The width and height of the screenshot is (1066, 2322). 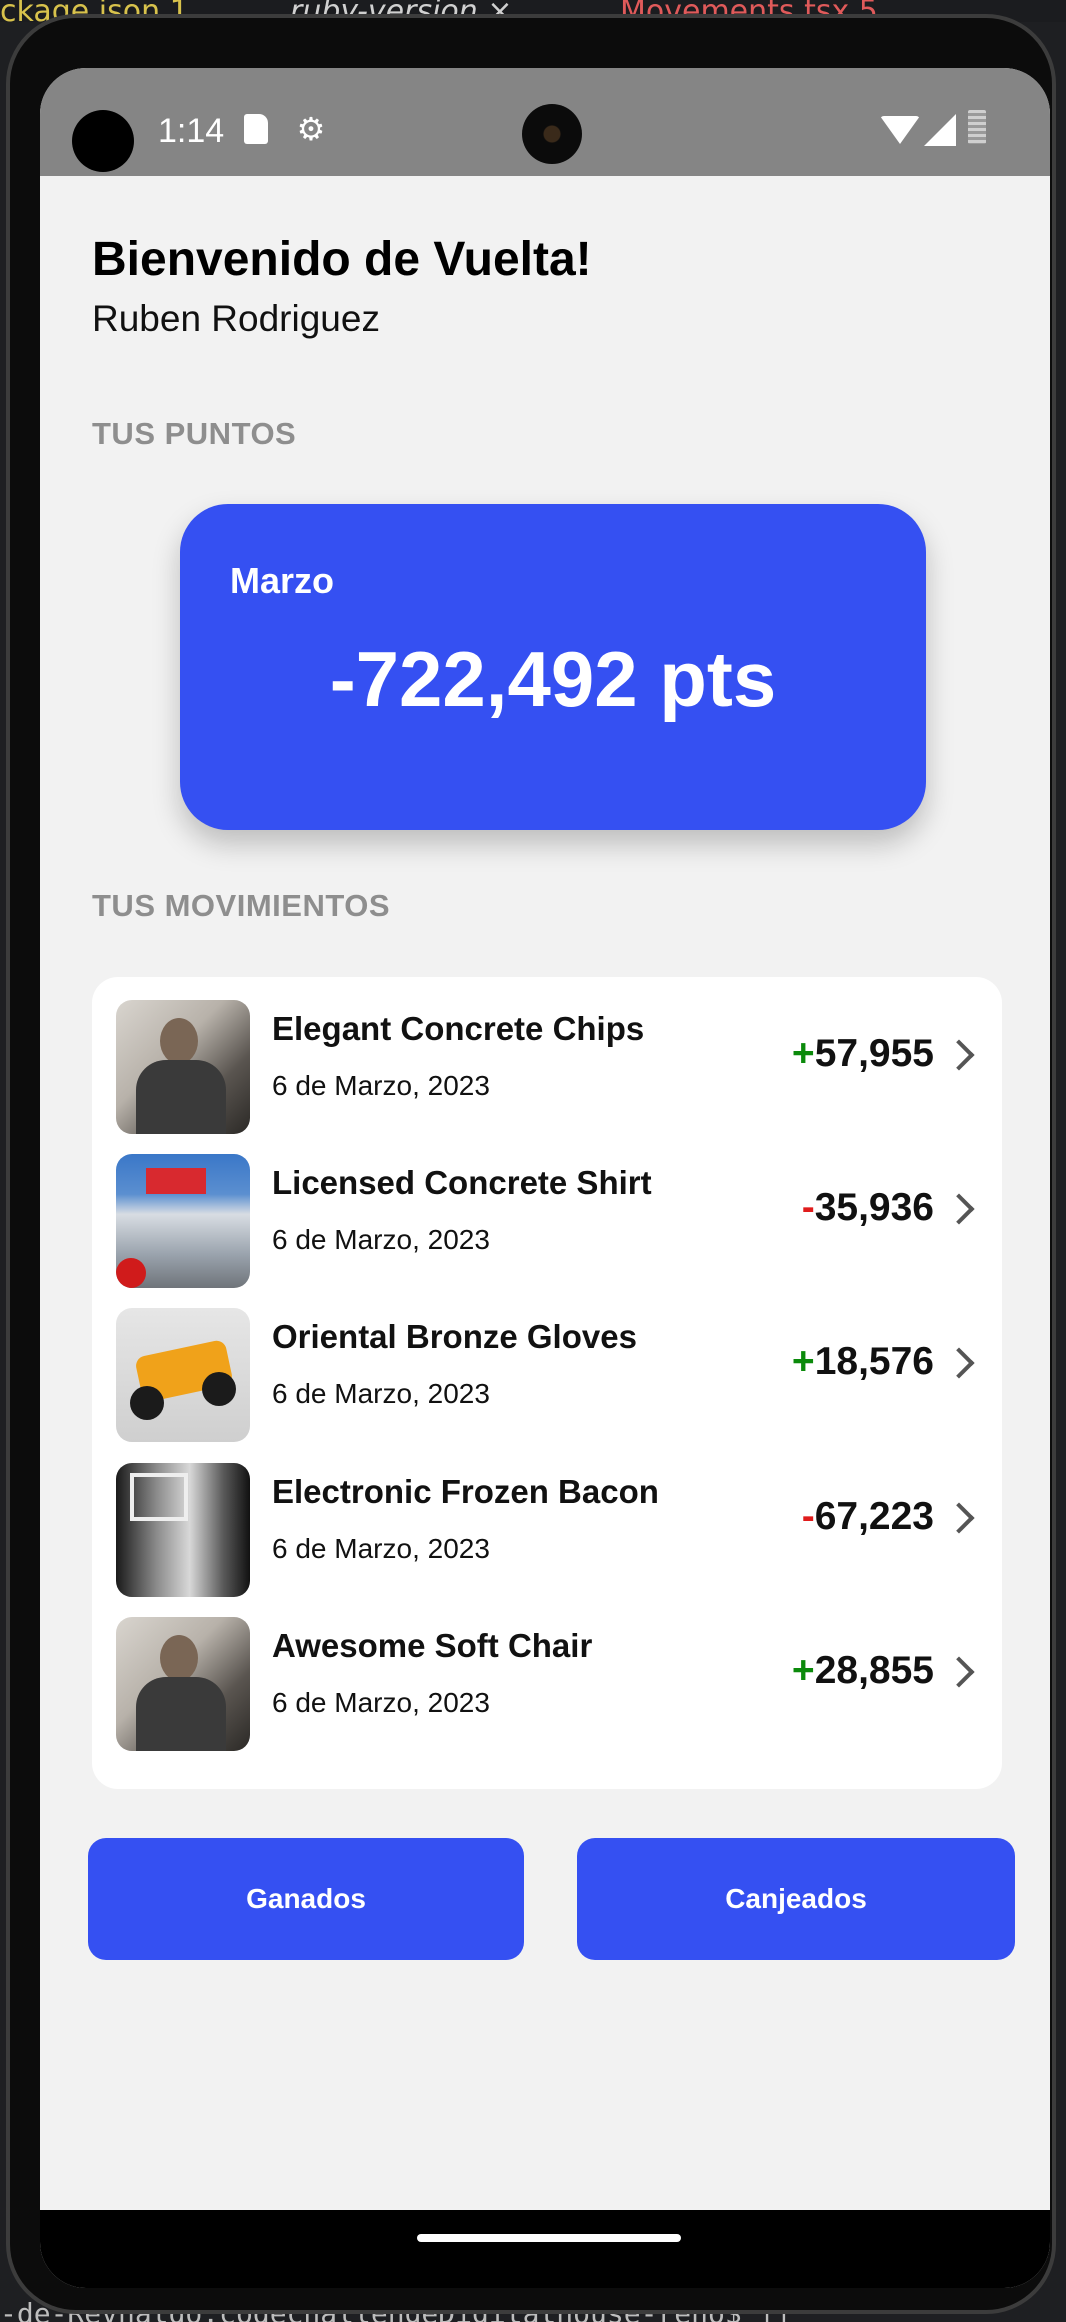 What do you see at coordinates (462, 1182) in the screenshot?
I see `movement-title: Licensed Concrete Shirt` at bounding box center [462, 1182].